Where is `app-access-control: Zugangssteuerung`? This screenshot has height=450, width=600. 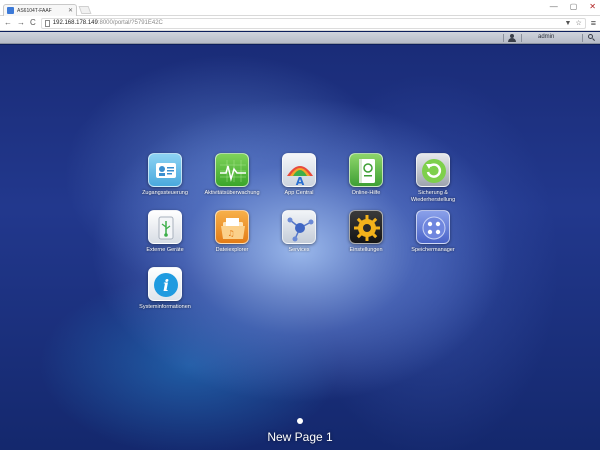
app-access-control: Zugangssteuerung is located at coordinates (165, 175).